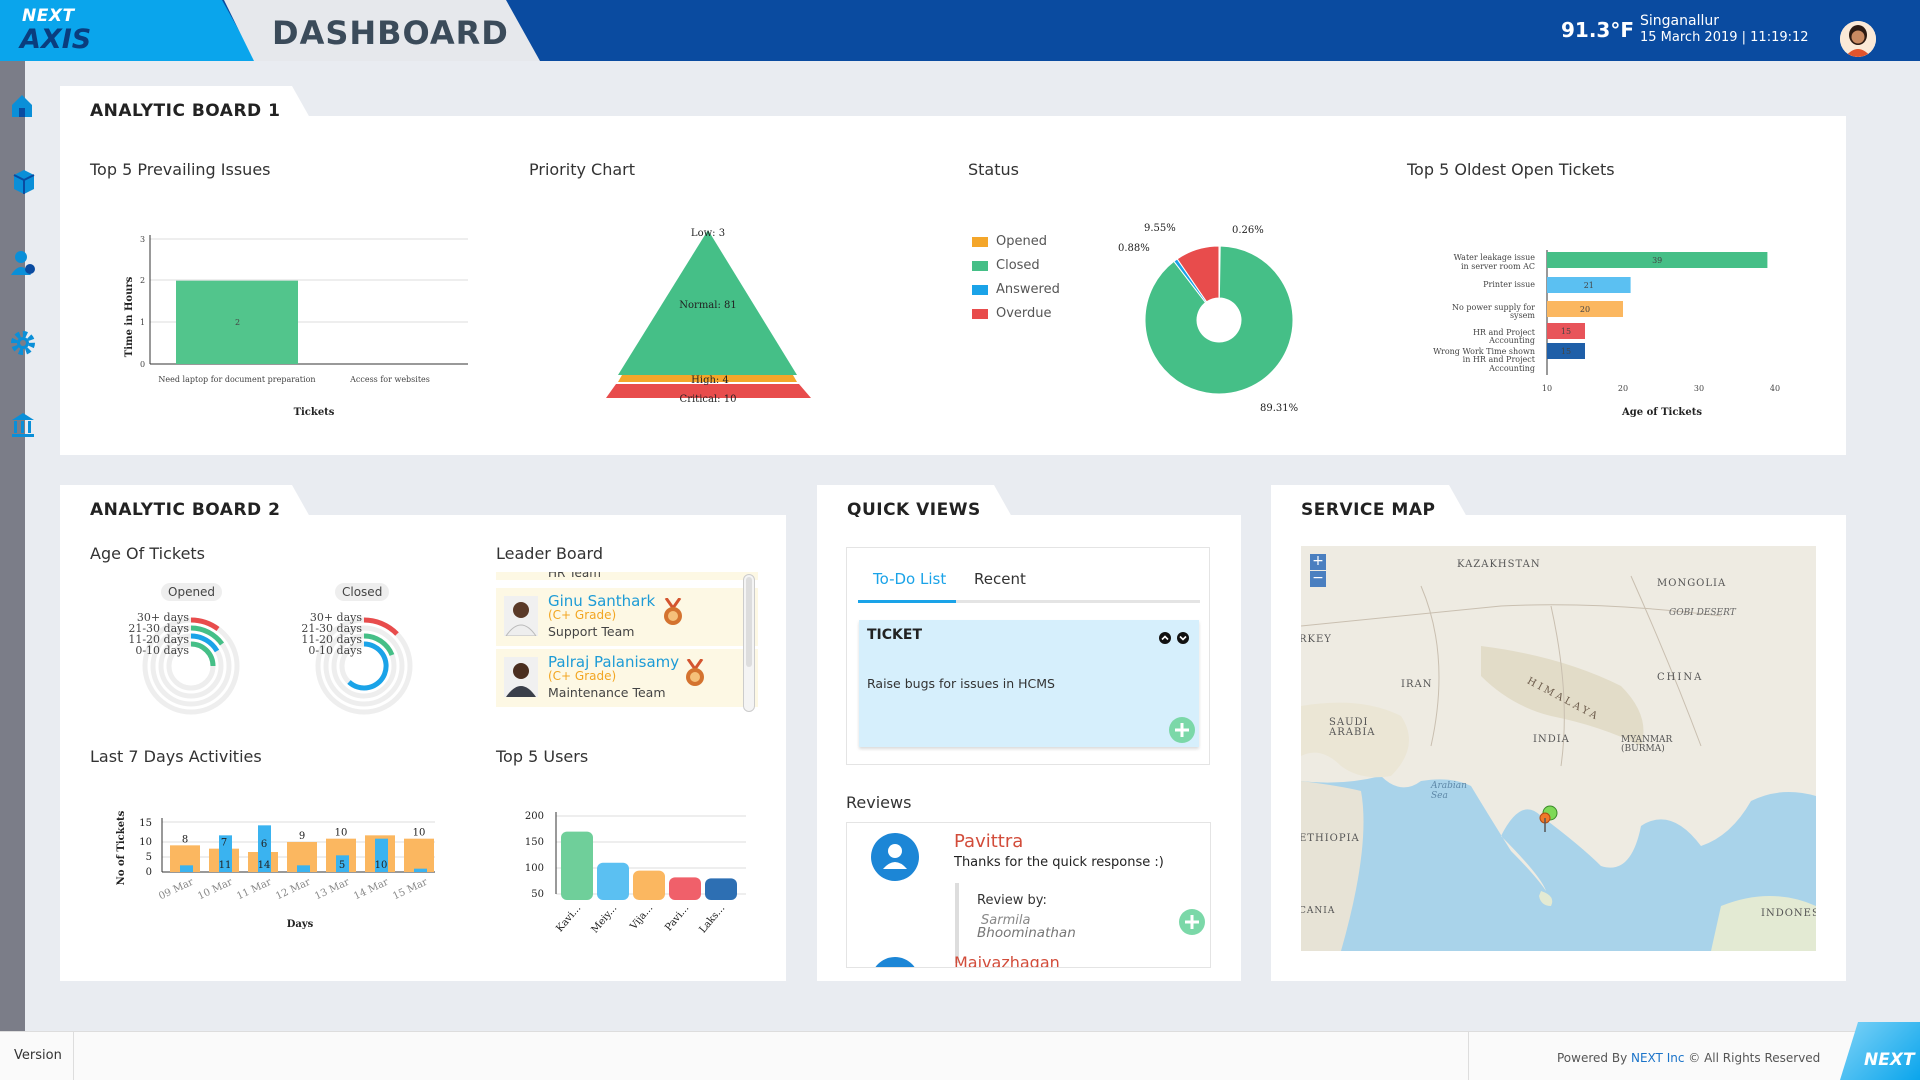 The width and height of the screenshot is (1920, 1080). I want to click on status-legend-overdue: Overdue, so click(1012, 313).